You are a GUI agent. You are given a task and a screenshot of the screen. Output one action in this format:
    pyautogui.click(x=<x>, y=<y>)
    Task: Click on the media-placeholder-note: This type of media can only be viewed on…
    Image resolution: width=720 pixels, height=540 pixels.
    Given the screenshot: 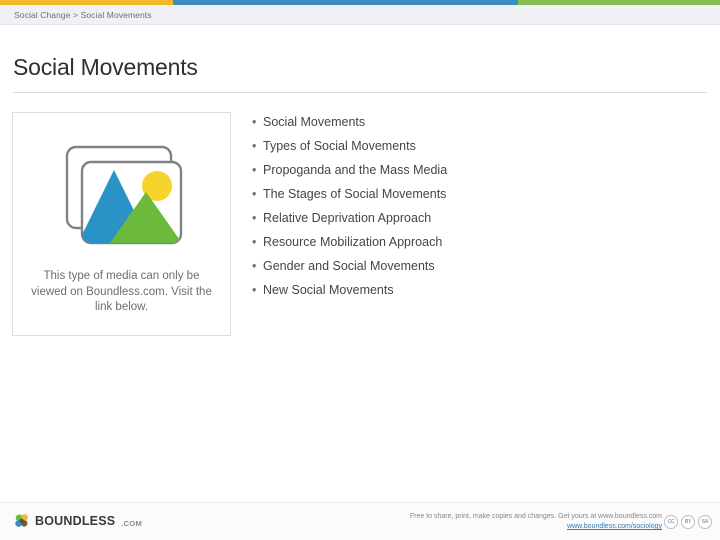 What is the action you would take?
    pyautogui.click(x=121, y=291)
    